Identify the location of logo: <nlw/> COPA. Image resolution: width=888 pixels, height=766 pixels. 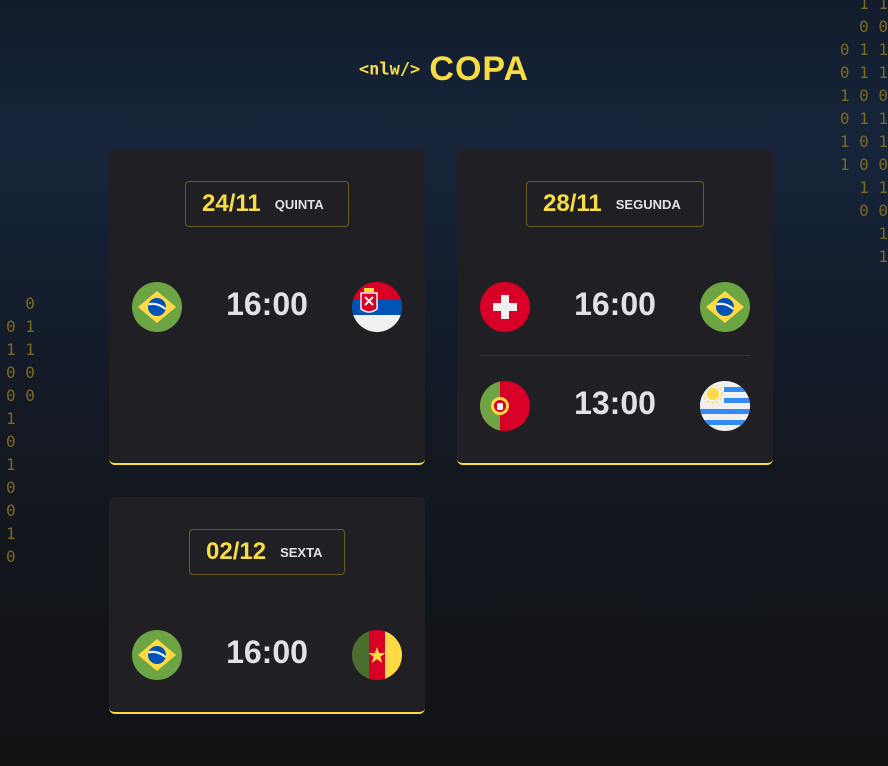
(444, 69).